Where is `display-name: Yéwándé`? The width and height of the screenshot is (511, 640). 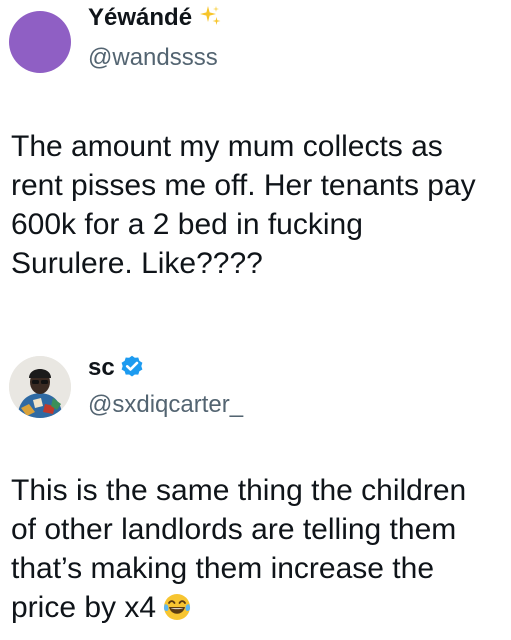
display-name: Yéwándé is located at coordinates (155, 18).